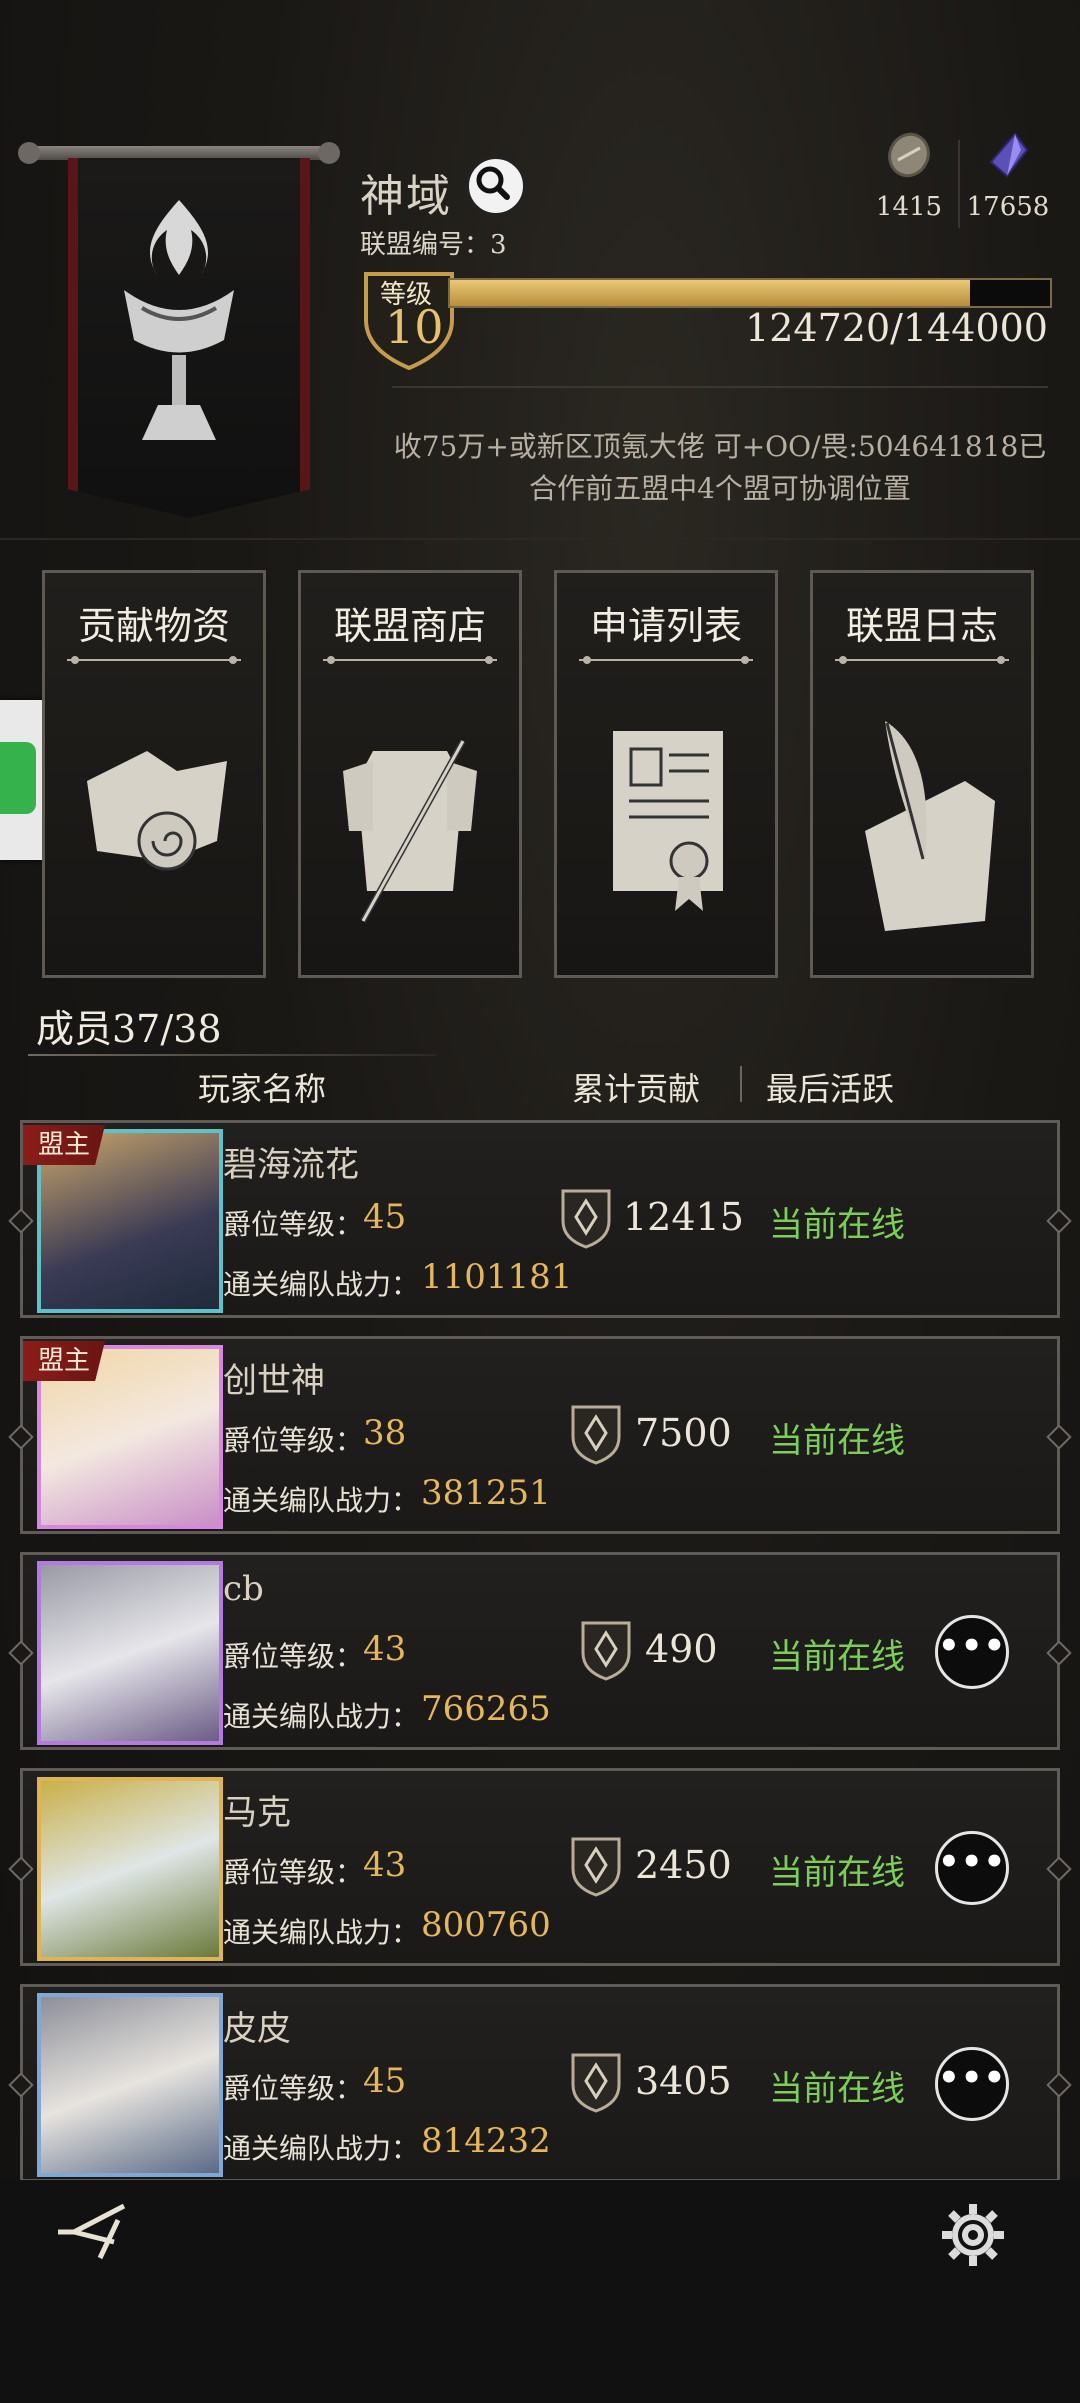 This screenshot has height=2403, width=1080. What do you see at coordinates (129, 1029) in the screenshot?
I see `members-count-title: 成员37/38` at bounding box center [129, 1029].